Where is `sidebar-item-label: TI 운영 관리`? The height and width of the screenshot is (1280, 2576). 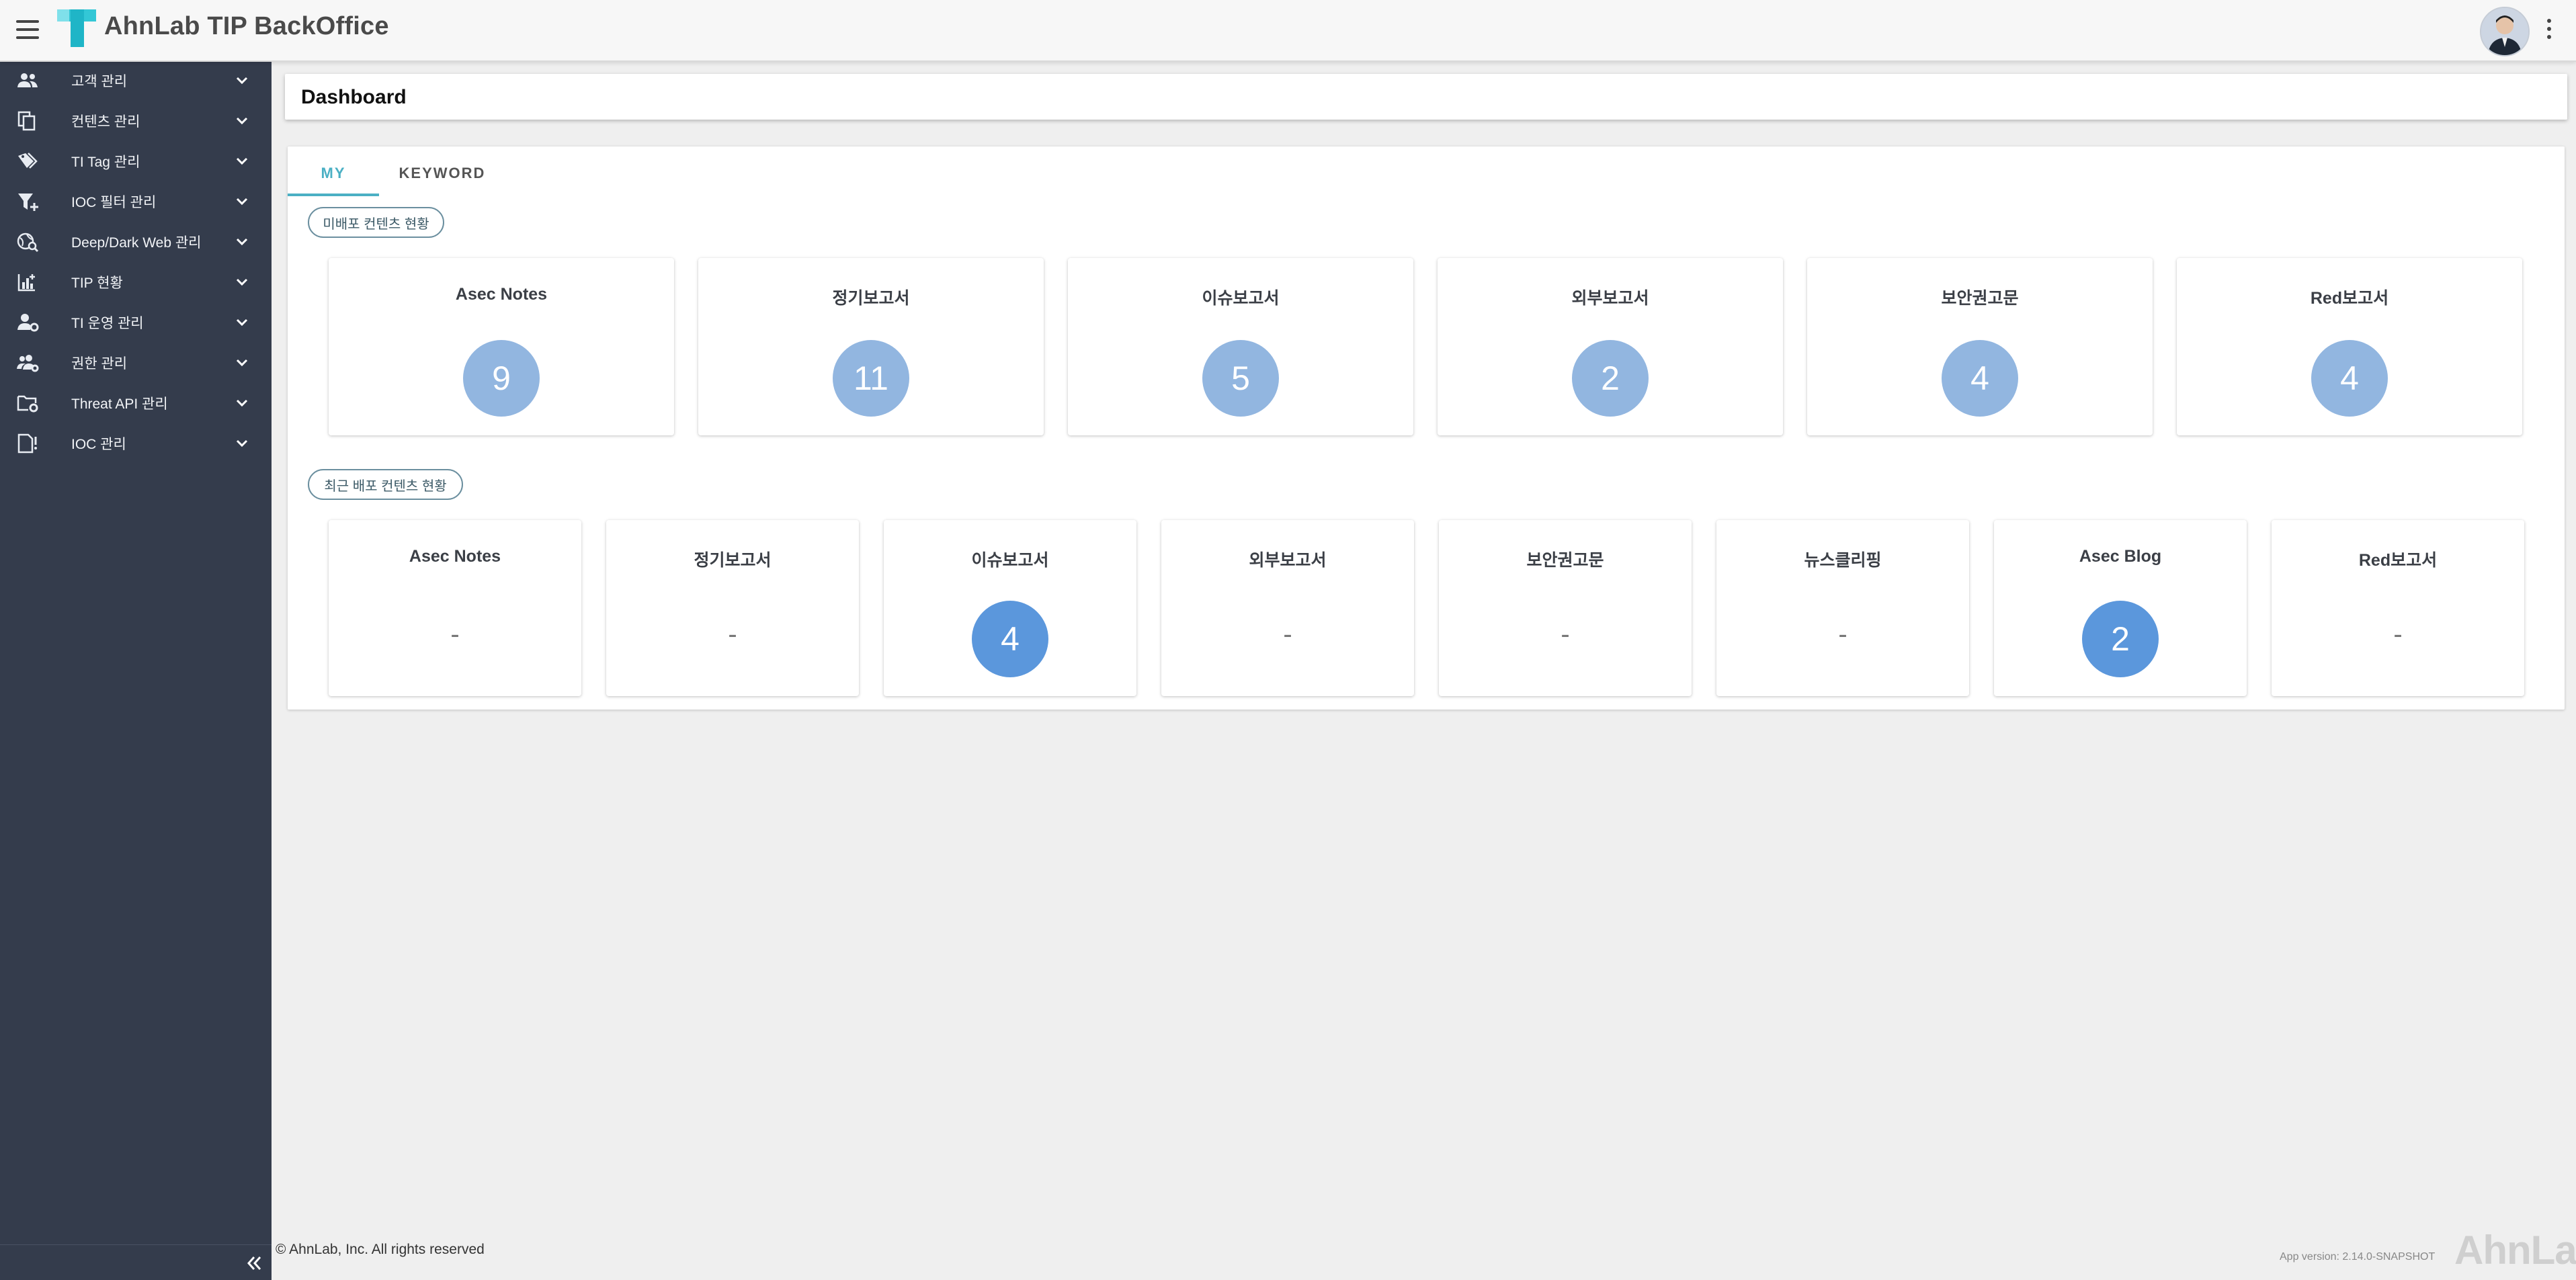
sidebar-item-label: TI 운영 관리 is located at coordinates (107, 323).